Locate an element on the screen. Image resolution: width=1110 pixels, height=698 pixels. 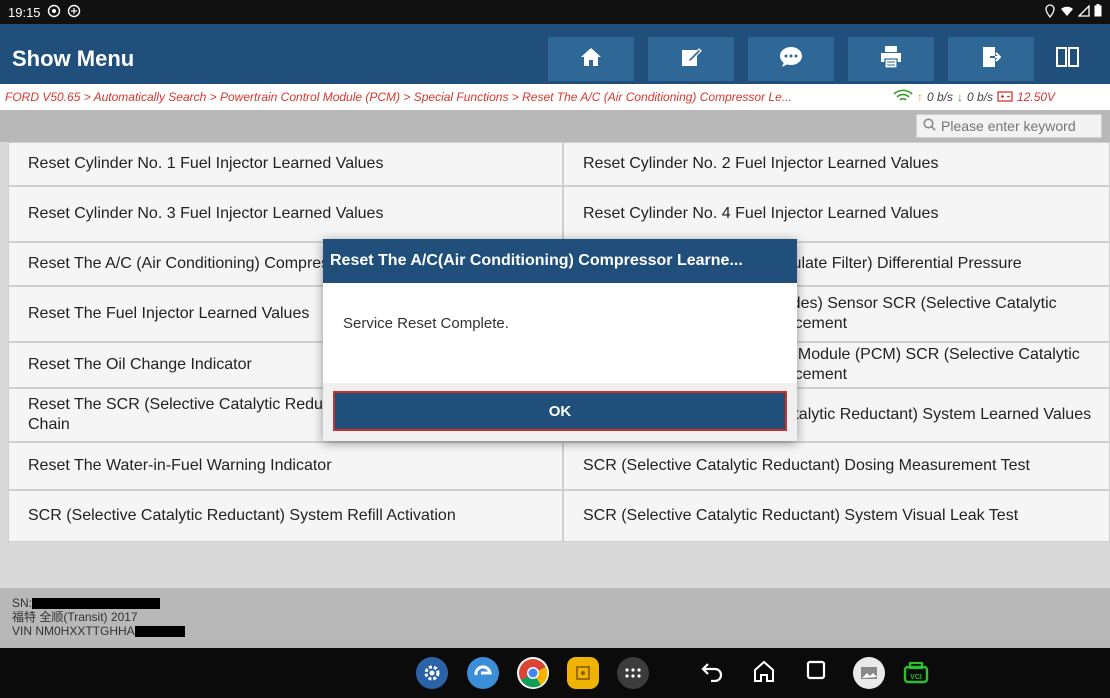
vin-label: VIN NM0HXXTTGHHA is located at coordinates (73, 631).